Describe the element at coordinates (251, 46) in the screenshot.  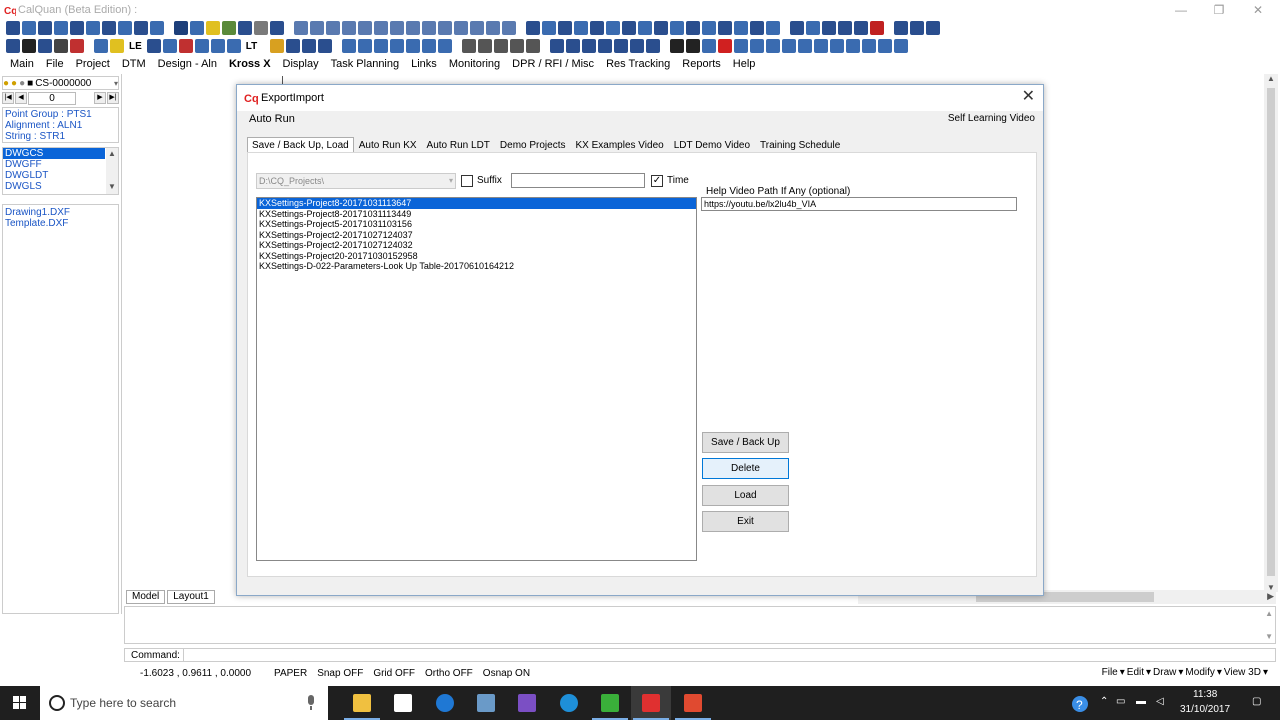
I see `lt-button: LT` at that location.